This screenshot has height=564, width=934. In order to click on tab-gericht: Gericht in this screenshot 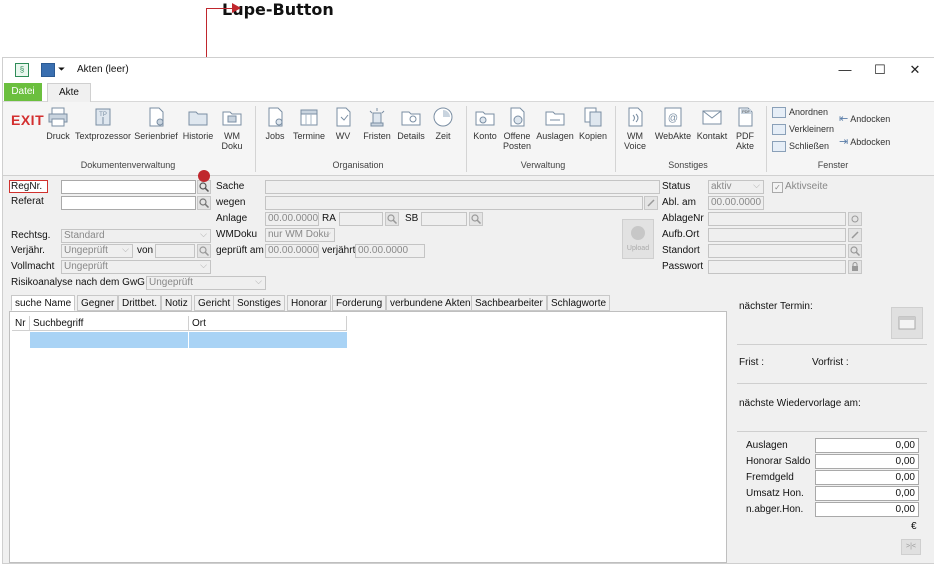, I will do `click(214, 303)`.